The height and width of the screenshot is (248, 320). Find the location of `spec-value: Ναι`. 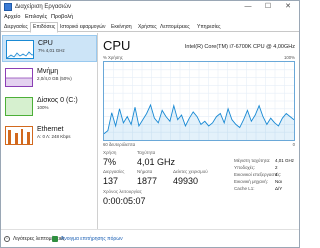

spec-value: Ναι is located at coordinates (278, 181).